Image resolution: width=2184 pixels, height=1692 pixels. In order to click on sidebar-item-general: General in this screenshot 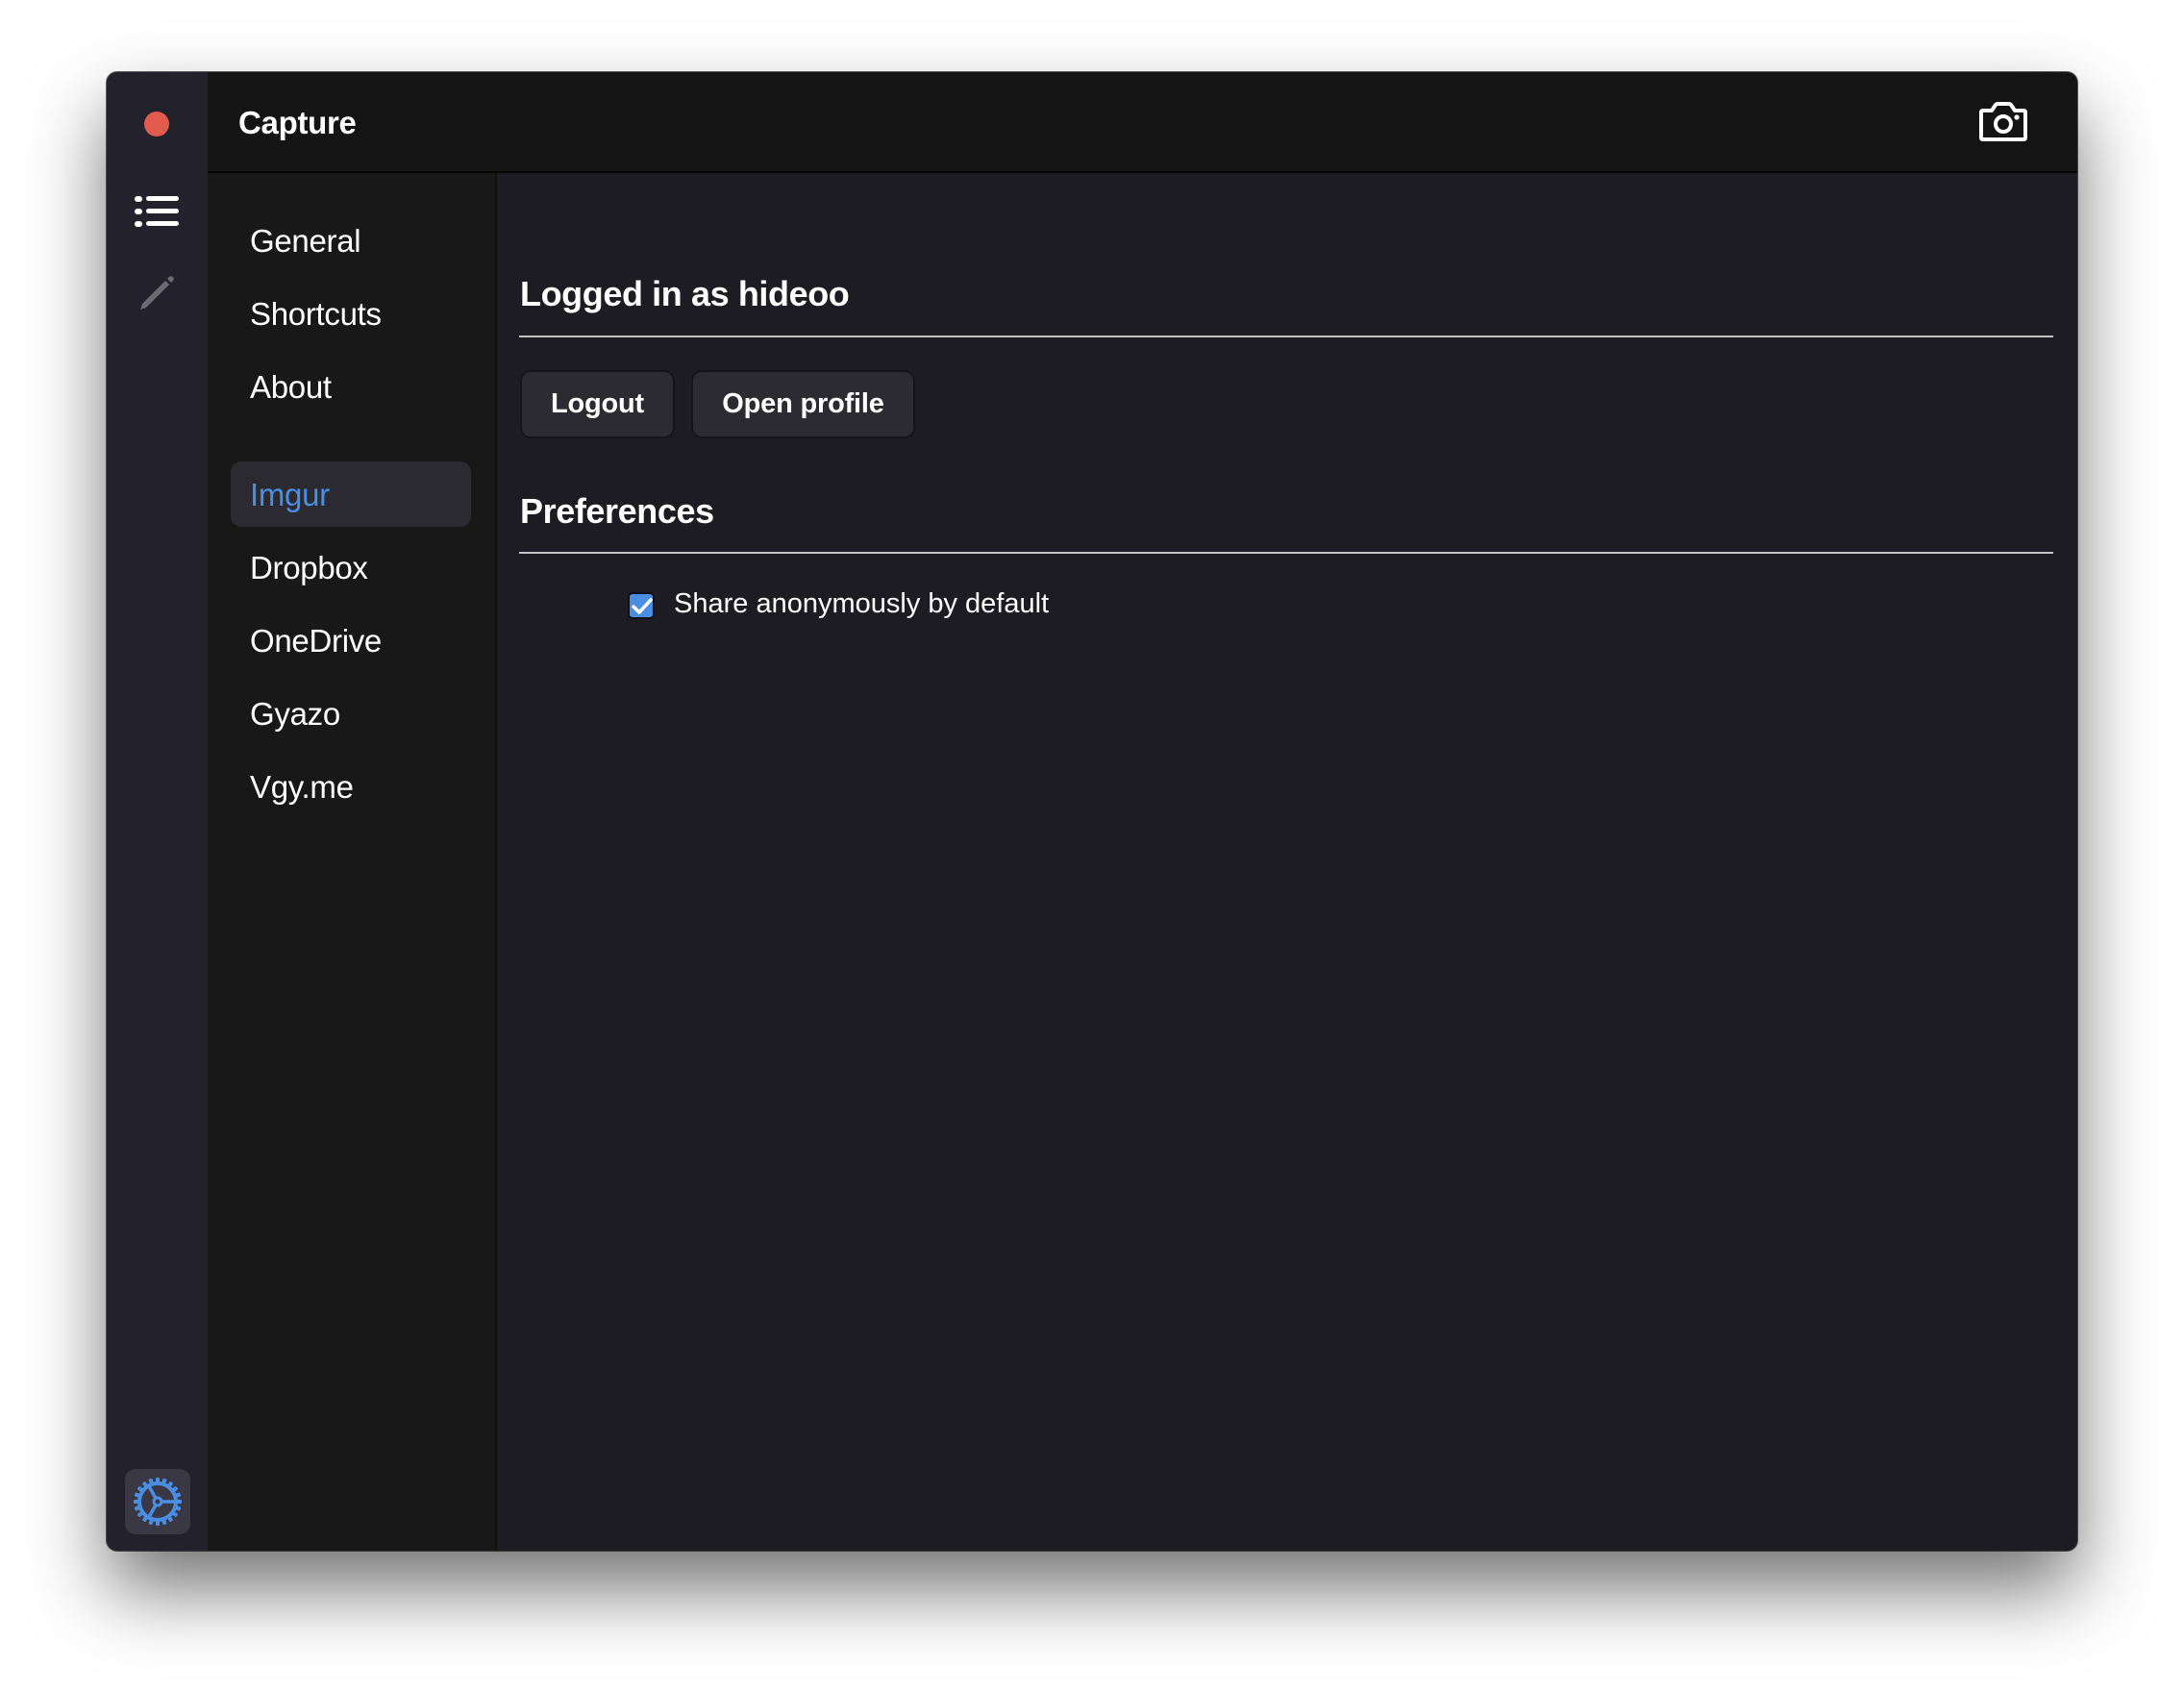, I will do `click(351, 240)`.